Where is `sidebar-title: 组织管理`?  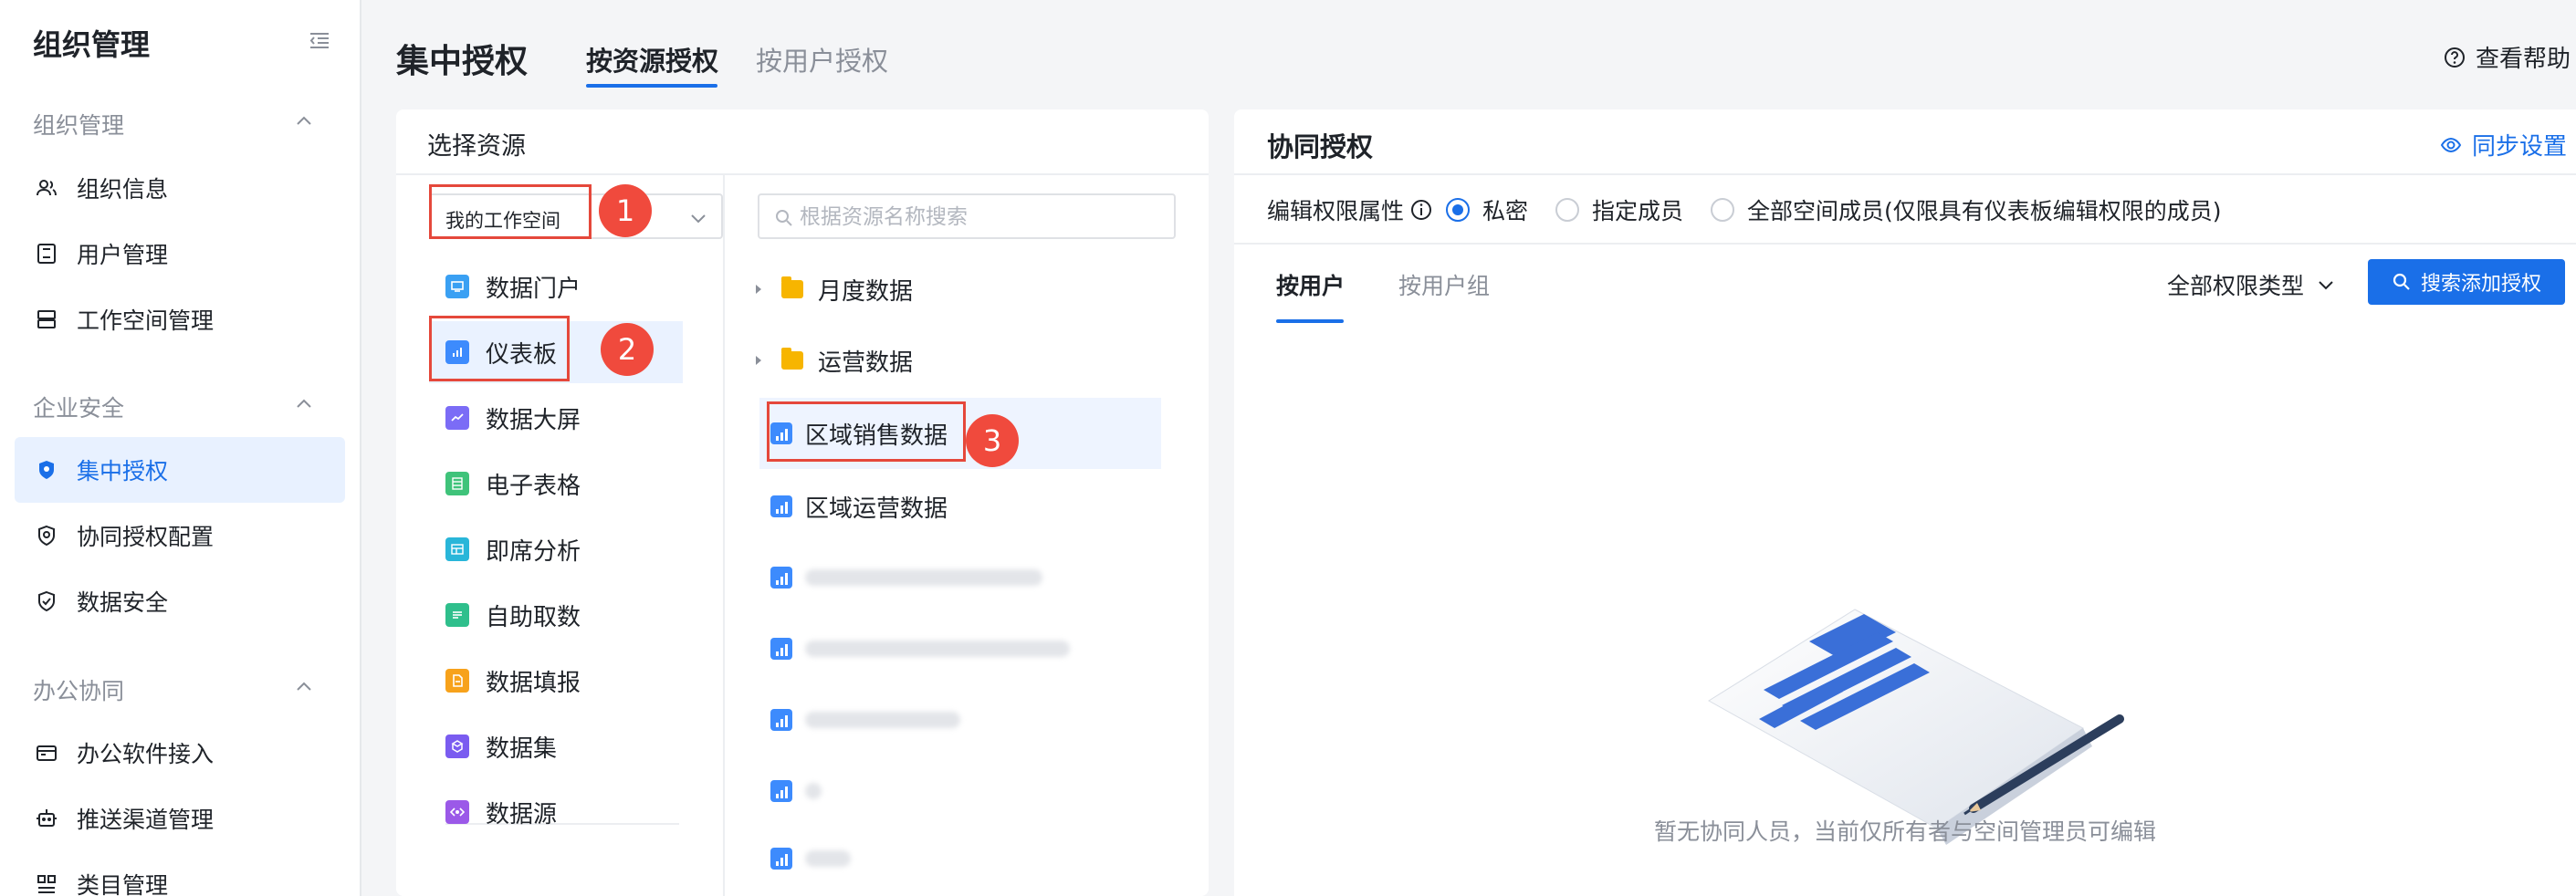 sidebar-title: 组织管理 is located at coordinates (92, 44).